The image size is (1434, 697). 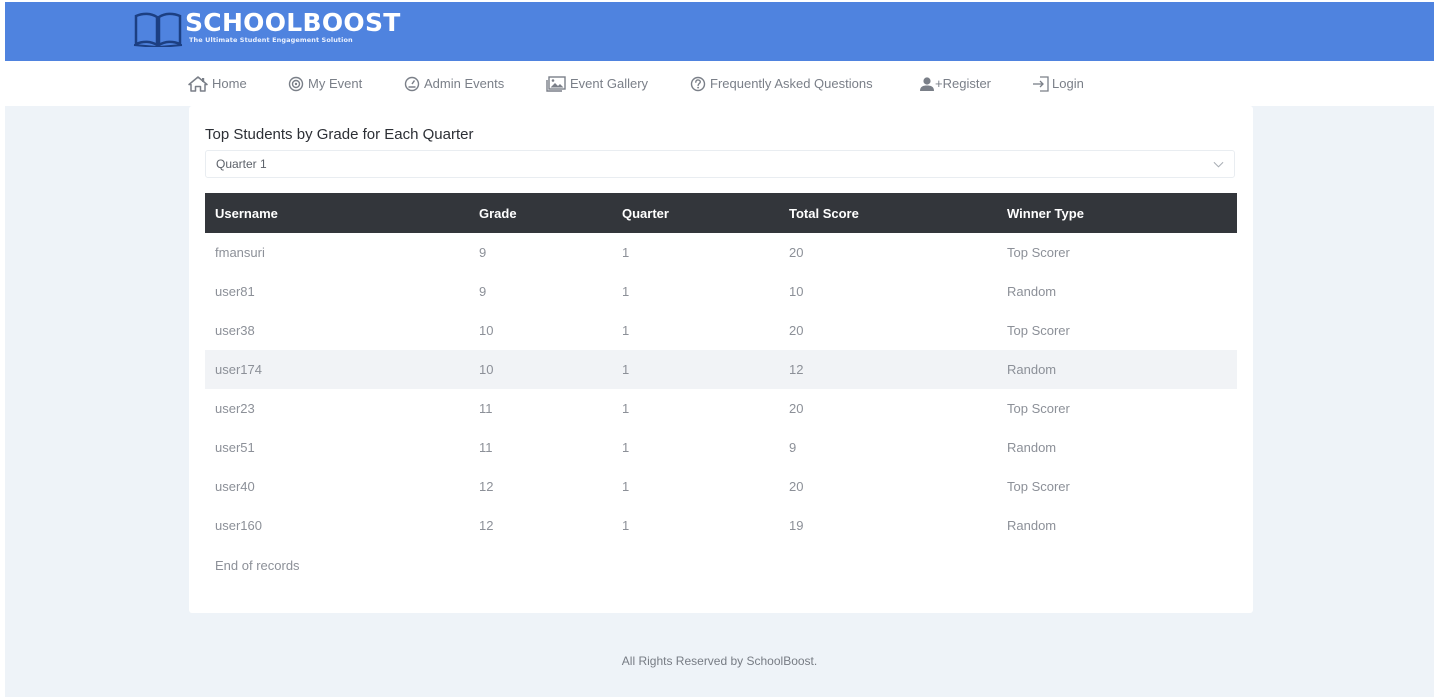 I want to click on nav-home-label: Home, so click(x=229, y=83).